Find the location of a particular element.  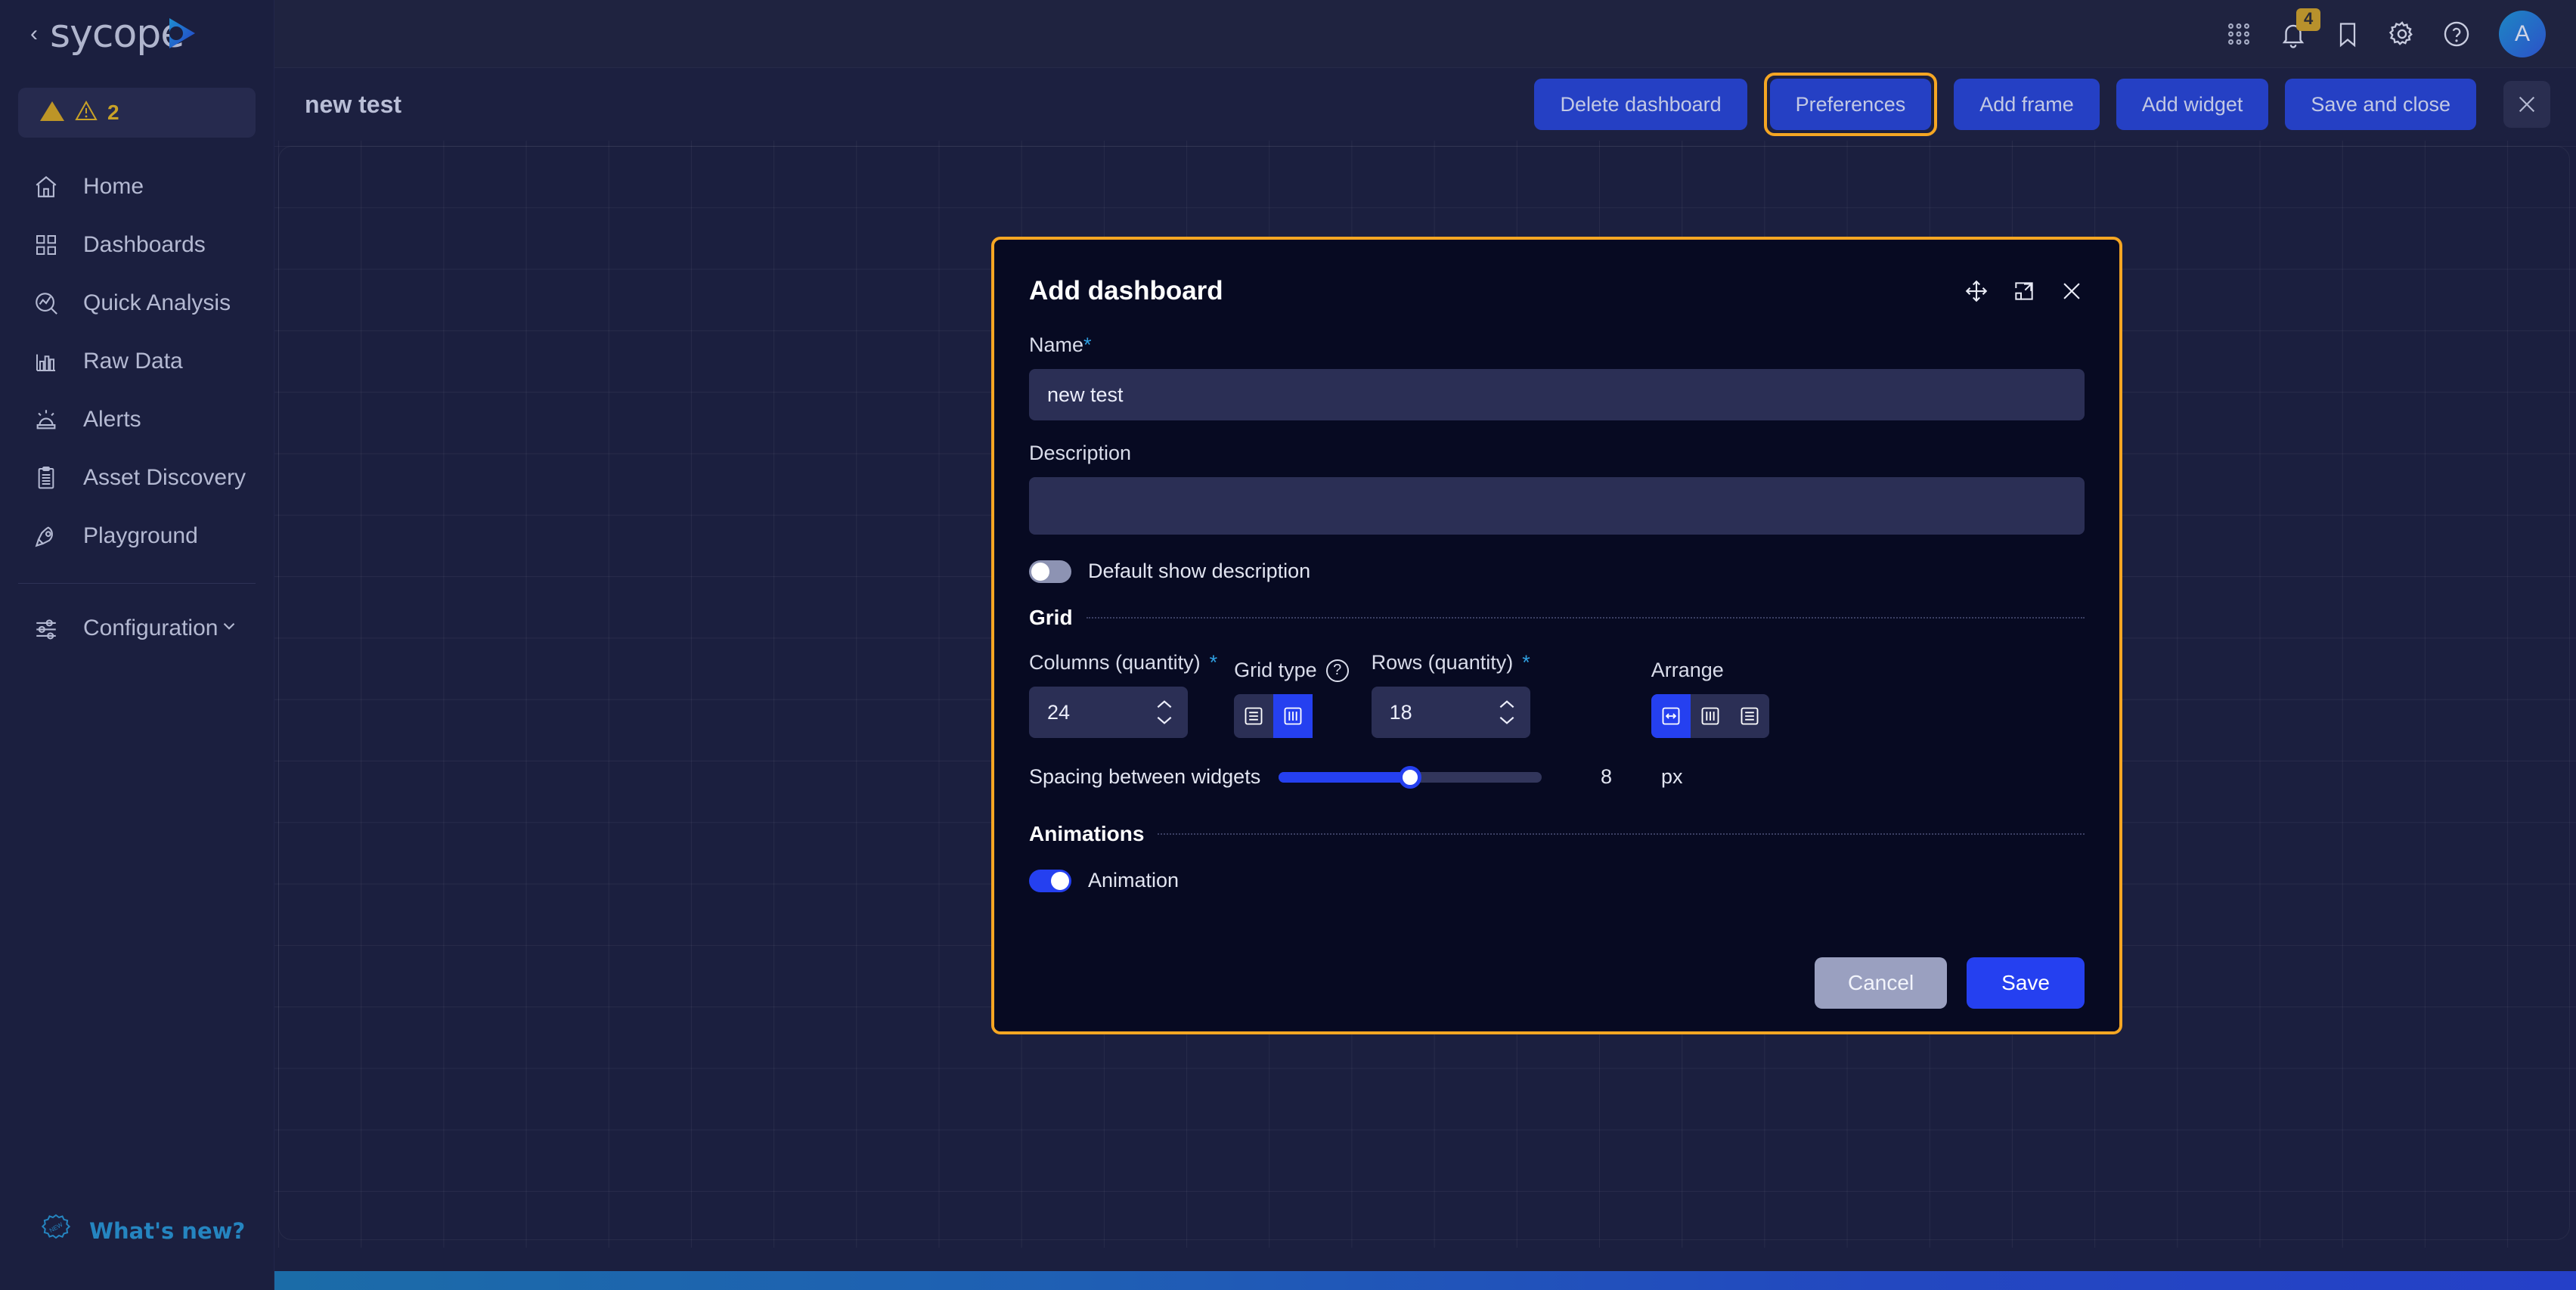

name-input is located at coordinates (1557, 394).